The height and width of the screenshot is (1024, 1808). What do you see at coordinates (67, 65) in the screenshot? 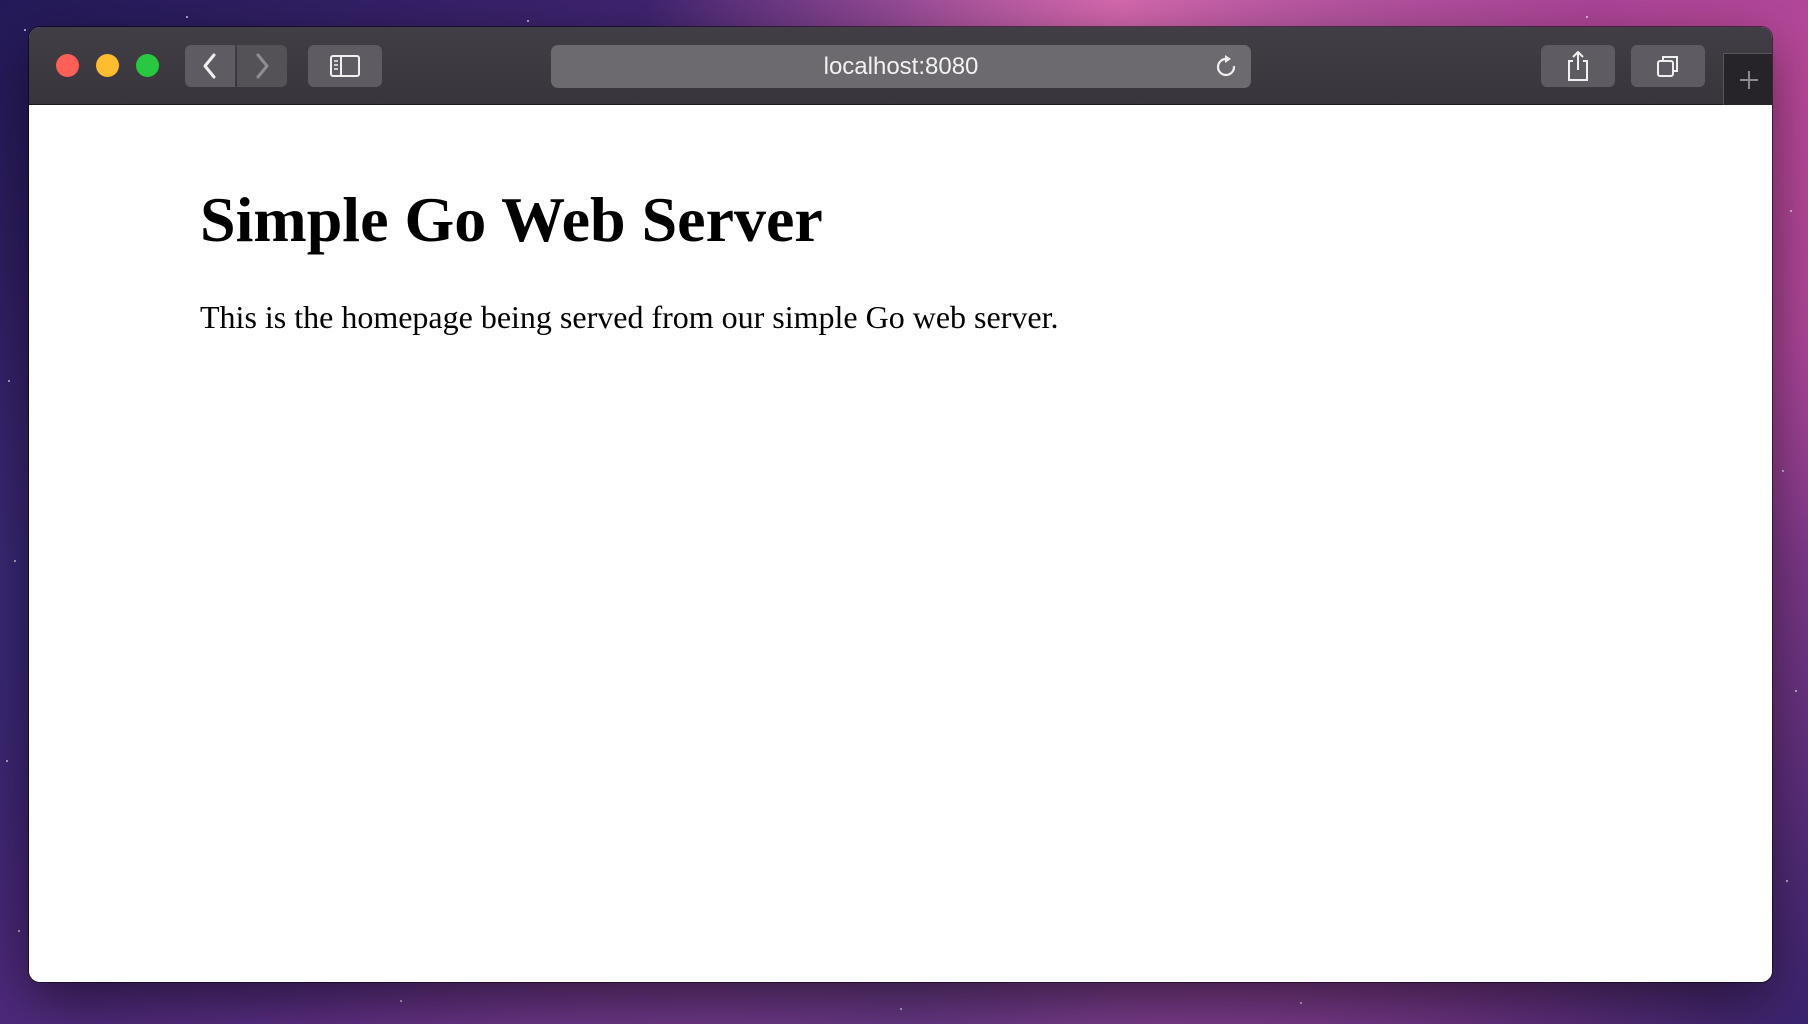
I see `close-button` at bounding box center [67, 65].